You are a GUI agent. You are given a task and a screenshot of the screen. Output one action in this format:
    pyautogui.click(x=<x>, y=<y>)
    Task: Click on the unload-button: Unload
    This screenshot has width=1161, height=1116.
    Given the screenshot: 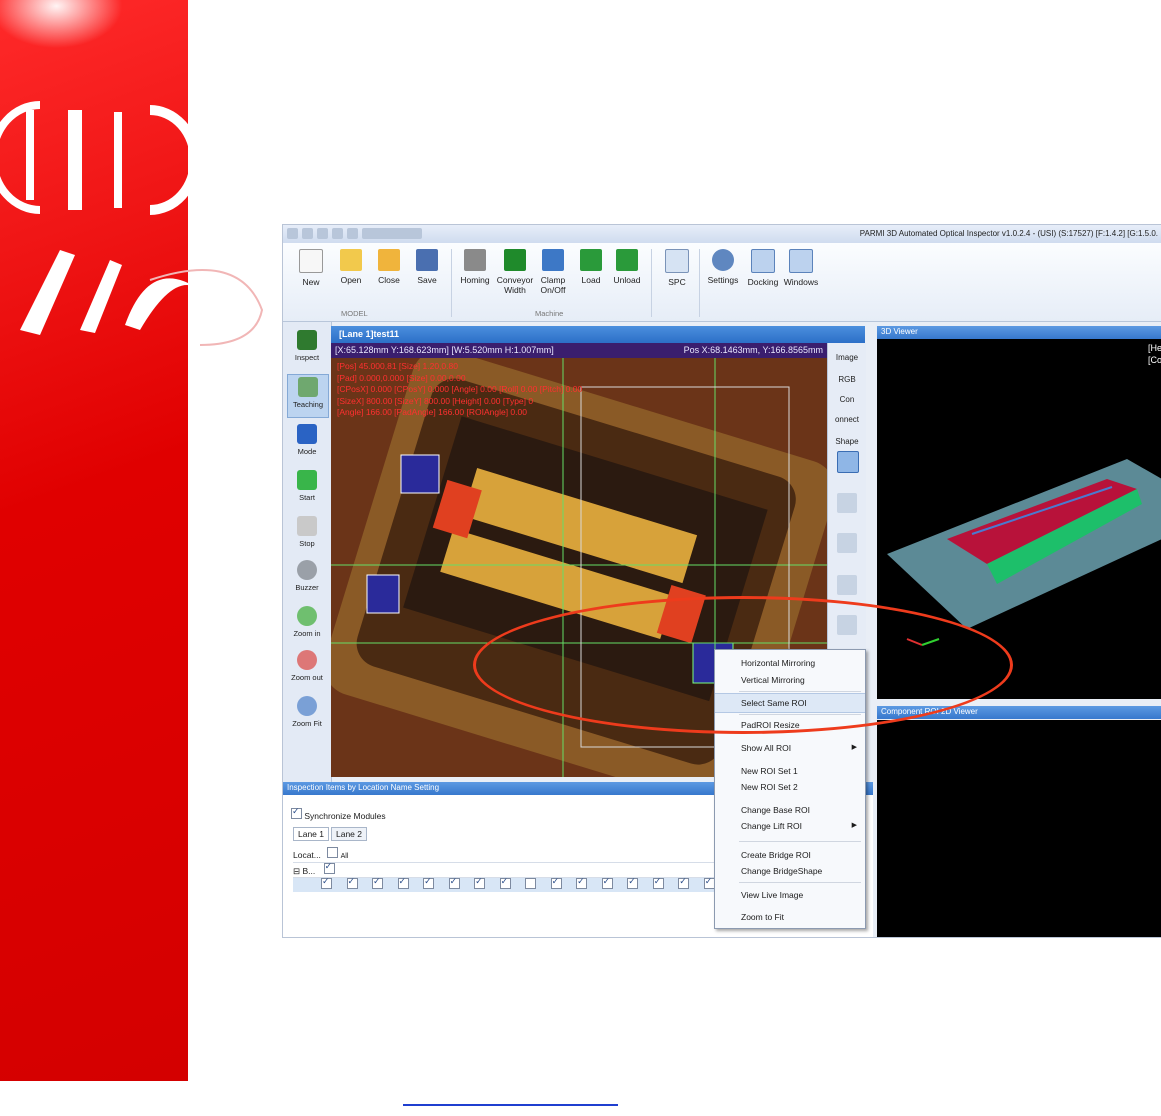 What is the action you would take?
    pyautogui.click(x=627, y=276)
    